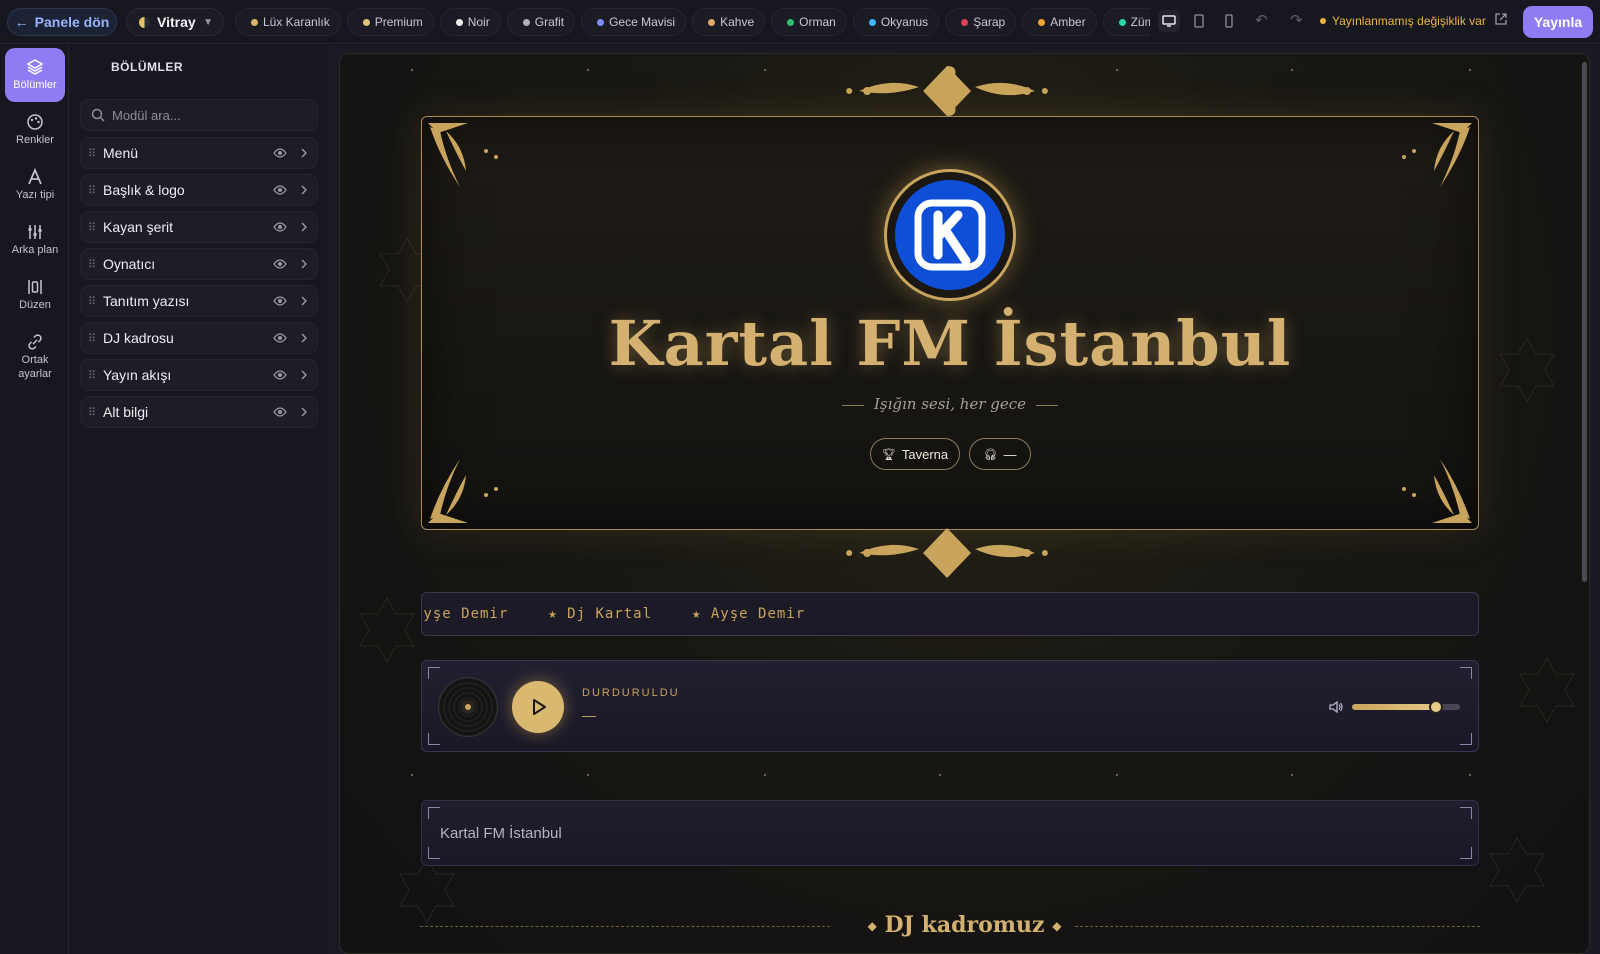  I want to click on genre-chip: 🏆︎ Taverna, so click(915, 454).